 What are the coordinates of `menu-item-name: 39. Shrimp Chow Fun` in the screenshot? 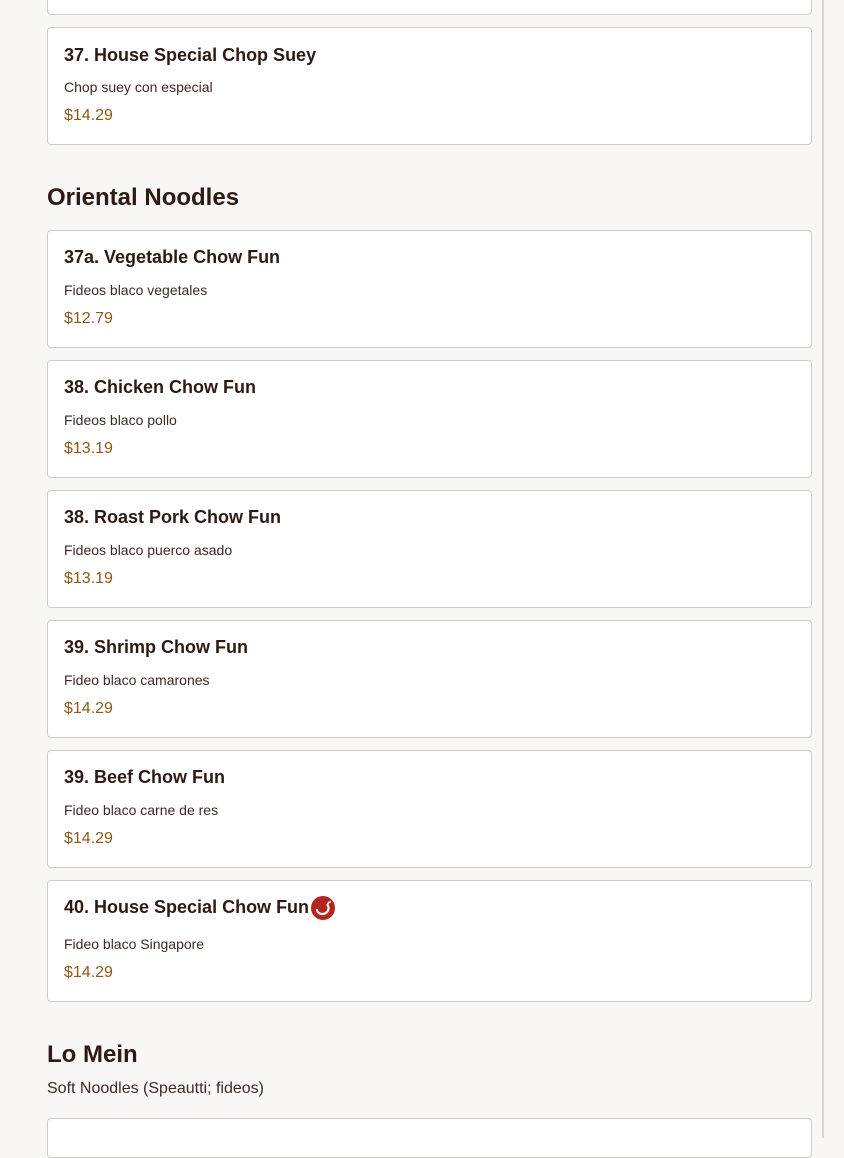 It's located at (156, 647).